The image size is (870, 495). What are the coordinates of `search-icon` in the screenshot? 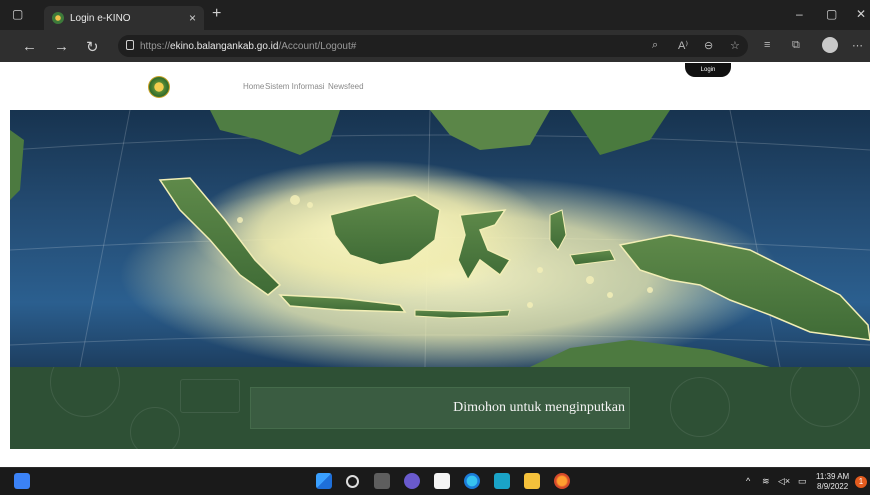 It's located at (352, 481).